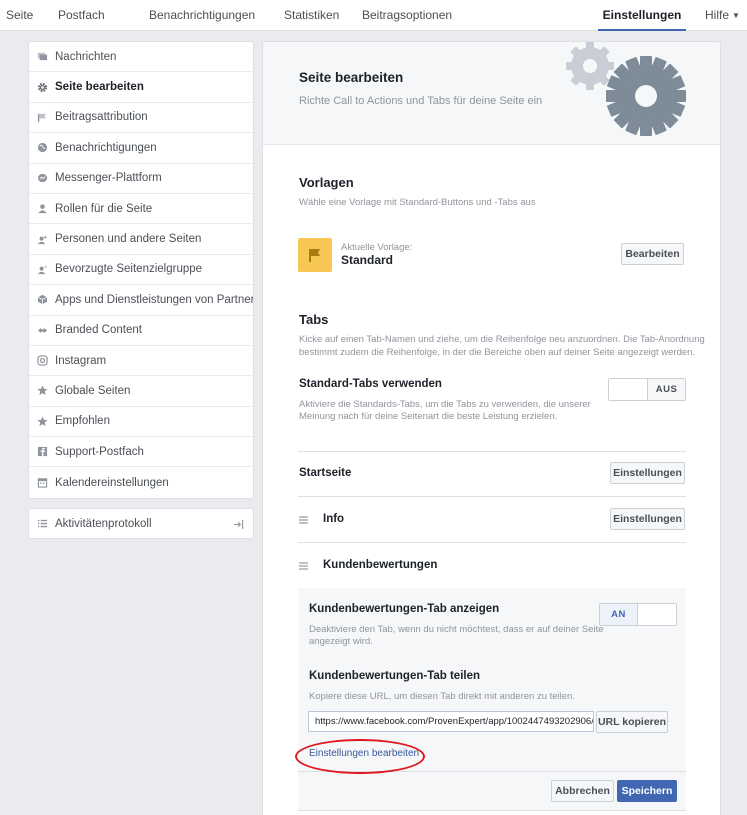  What do you see at coordinates (86, 56) in the screenshot?
I see `sidebar-item-label: Nachrichten` at bounding box center [86, 56].